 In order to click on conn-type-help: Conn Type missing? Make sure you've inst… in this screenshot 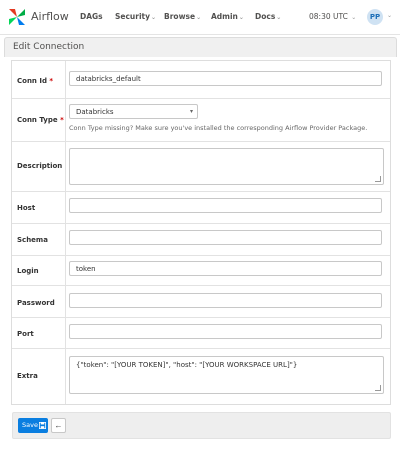, I will do `click(218, 128)`.